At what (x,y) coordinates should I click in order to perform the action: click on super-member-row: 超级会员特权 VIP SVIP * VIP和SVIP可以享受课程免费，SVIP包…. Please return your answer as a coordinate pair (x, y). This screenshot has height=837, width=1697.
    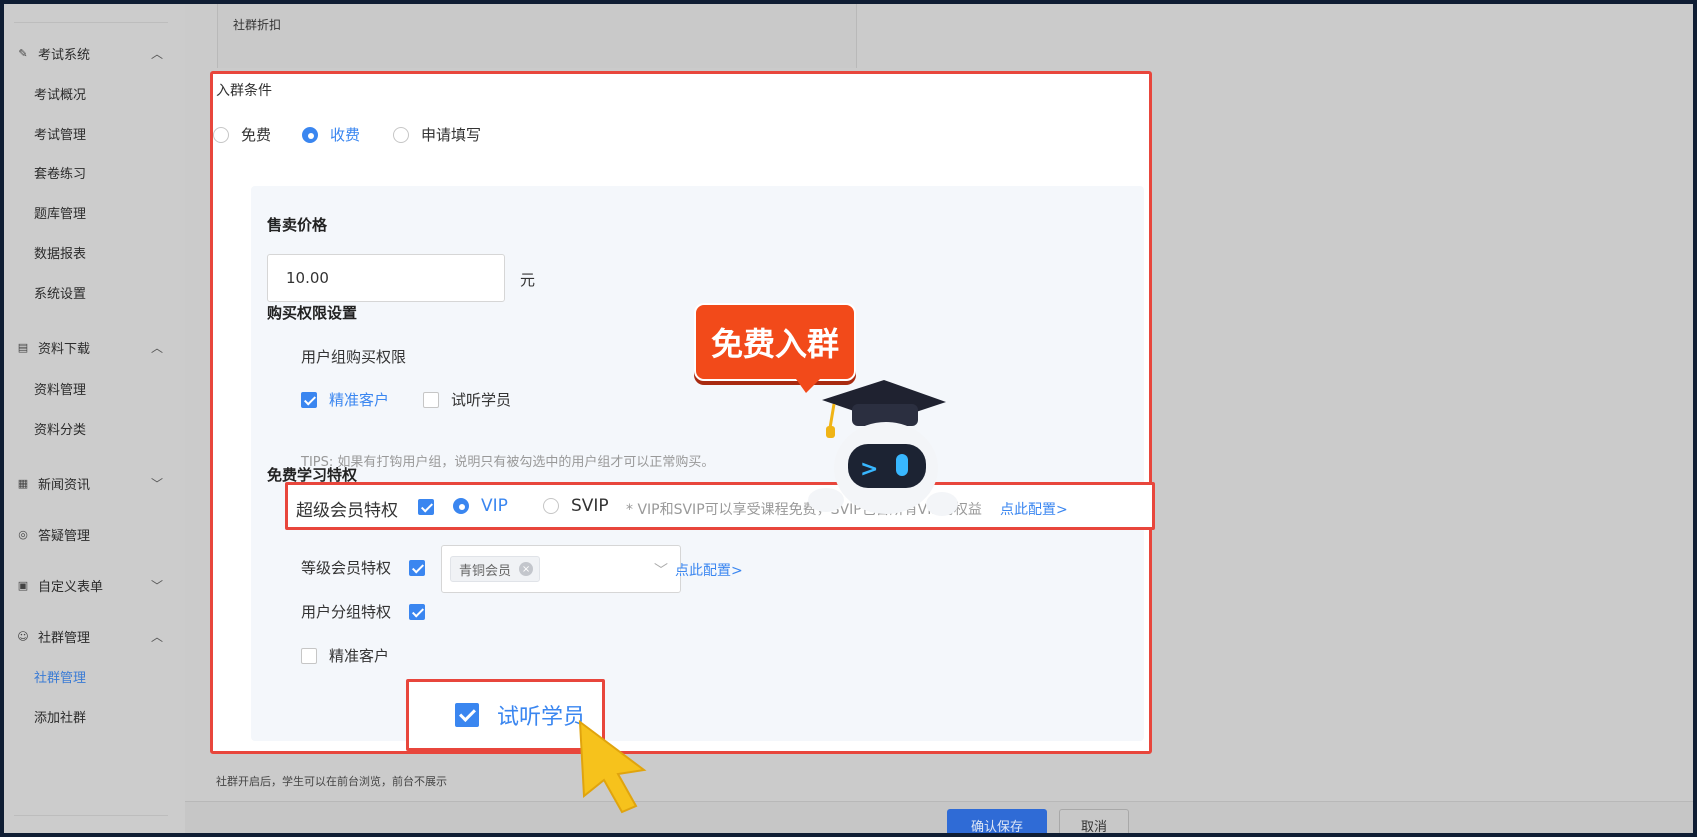
    Looking at the image, I should click on (720, 506).